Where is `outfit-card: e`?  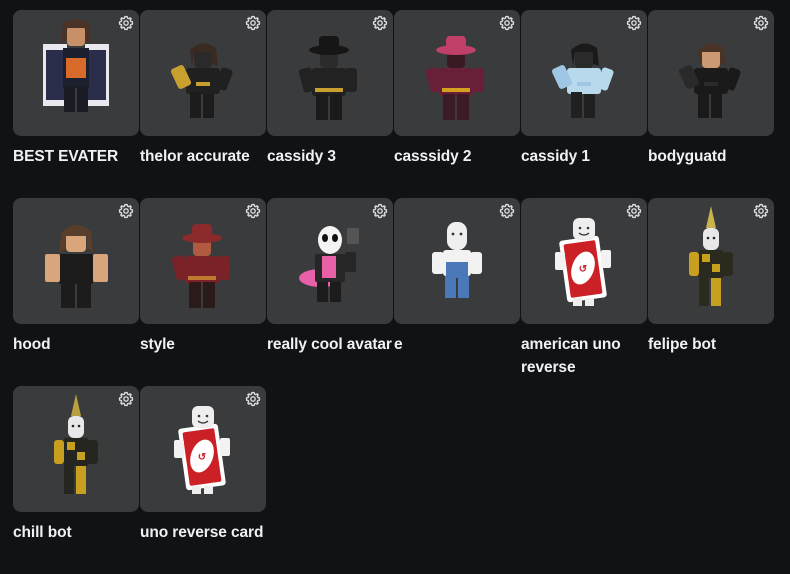 outfit-card: e is located at coordinates (457, 292).